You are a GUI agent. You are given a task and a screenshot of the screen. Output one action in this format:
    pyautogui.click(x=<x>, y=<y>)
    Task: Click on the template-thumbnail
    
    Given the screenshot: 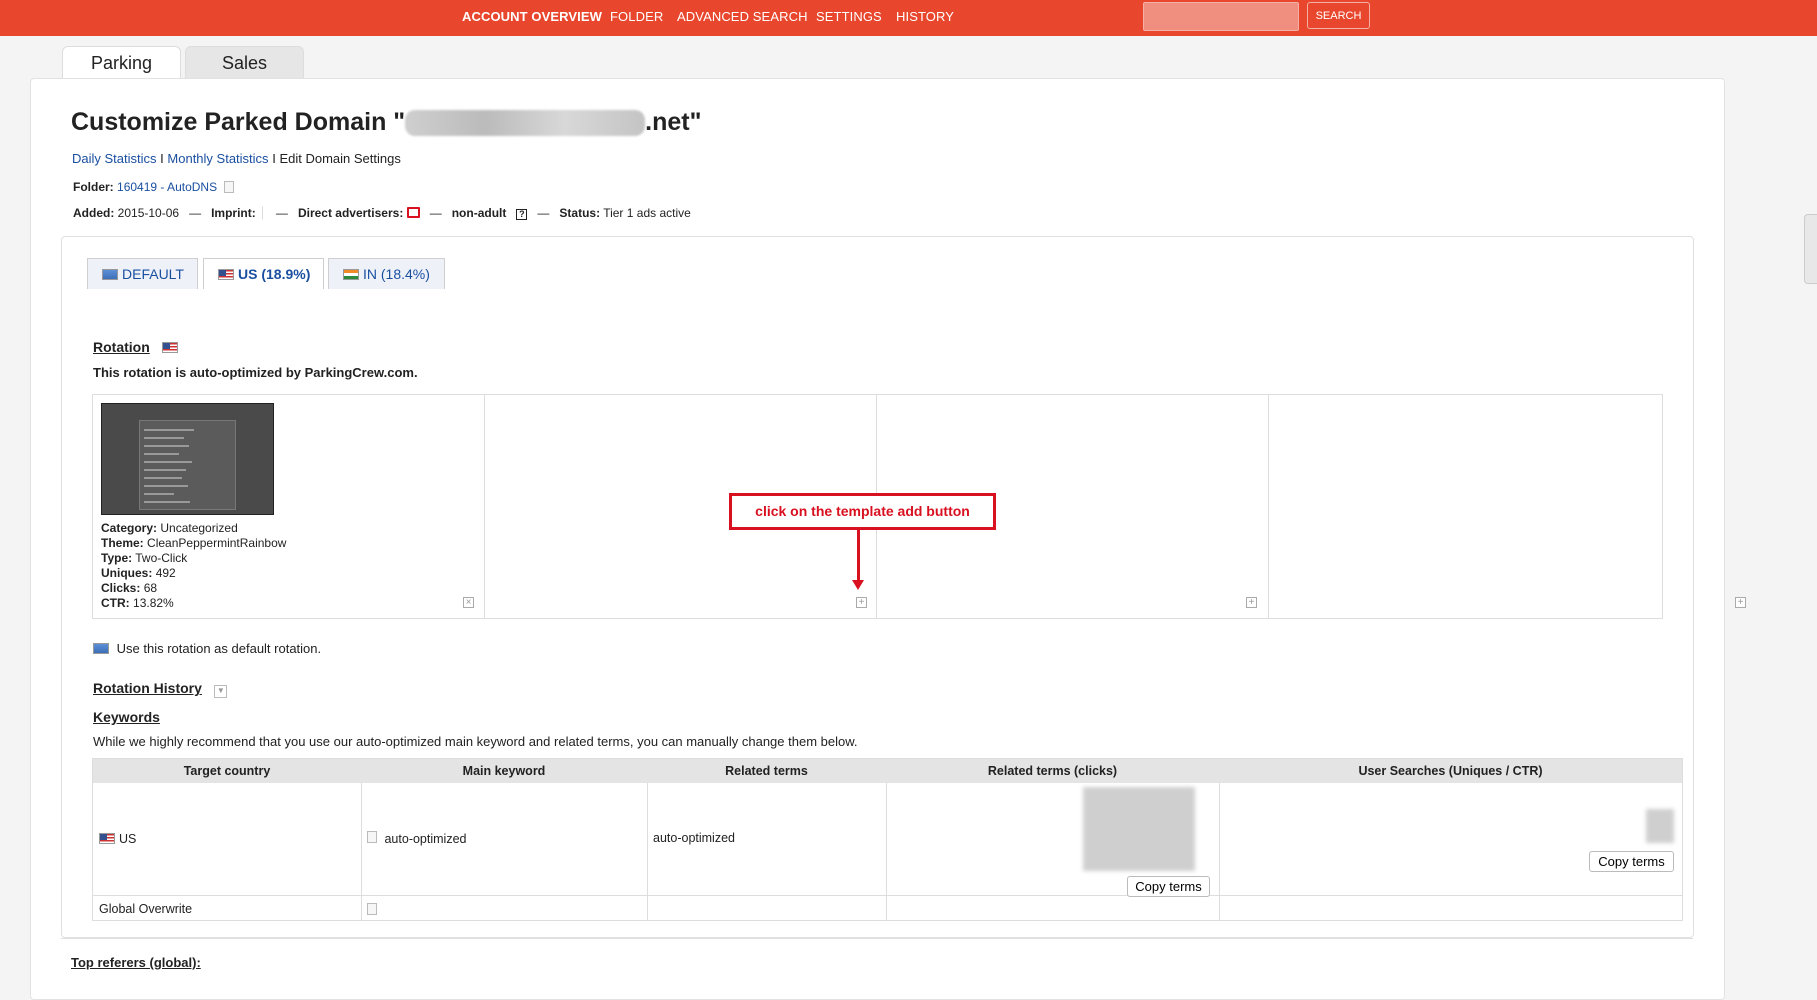 What is the action you would take?
    pyautogui.click(x=187, y=459)
    